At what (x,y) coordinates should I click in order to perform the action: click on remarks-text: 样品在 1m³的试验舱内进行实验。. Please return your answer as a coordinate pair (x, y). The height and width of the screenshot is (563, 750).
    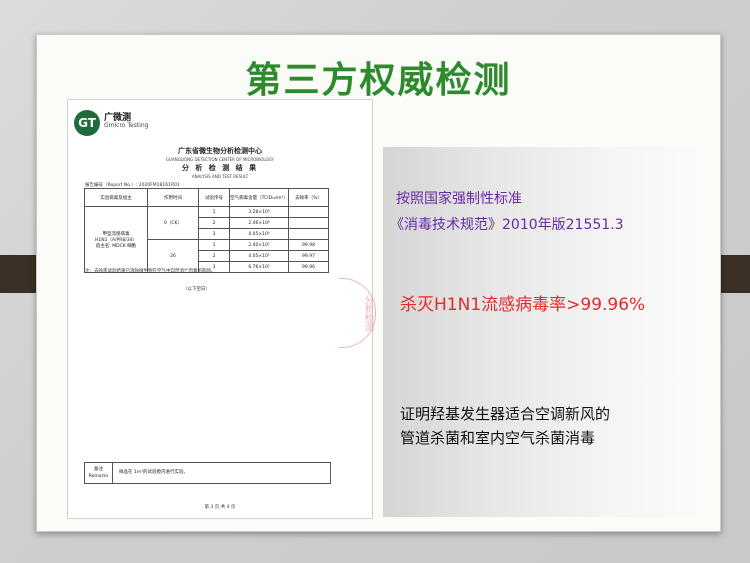
    Looking at the image, I should click on (153, 472).